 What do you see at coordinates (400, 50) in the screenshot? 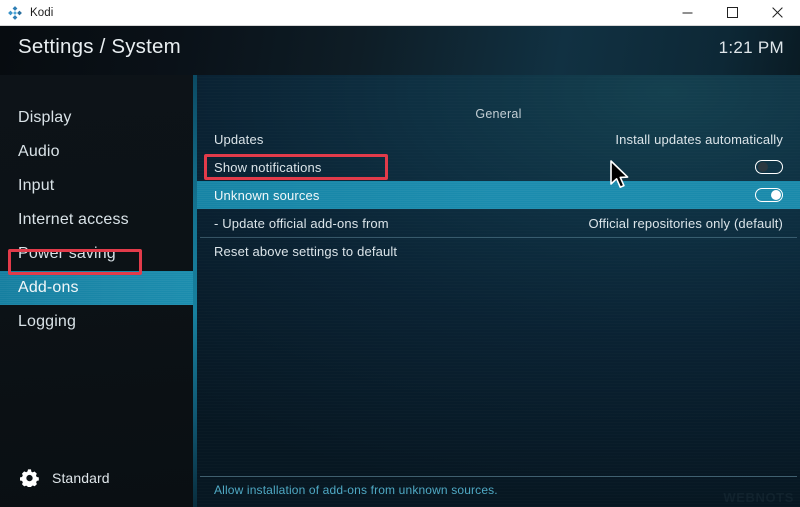
I see `settings-header: Settings / System 1:21 PM` at bounding box center [400, 50].